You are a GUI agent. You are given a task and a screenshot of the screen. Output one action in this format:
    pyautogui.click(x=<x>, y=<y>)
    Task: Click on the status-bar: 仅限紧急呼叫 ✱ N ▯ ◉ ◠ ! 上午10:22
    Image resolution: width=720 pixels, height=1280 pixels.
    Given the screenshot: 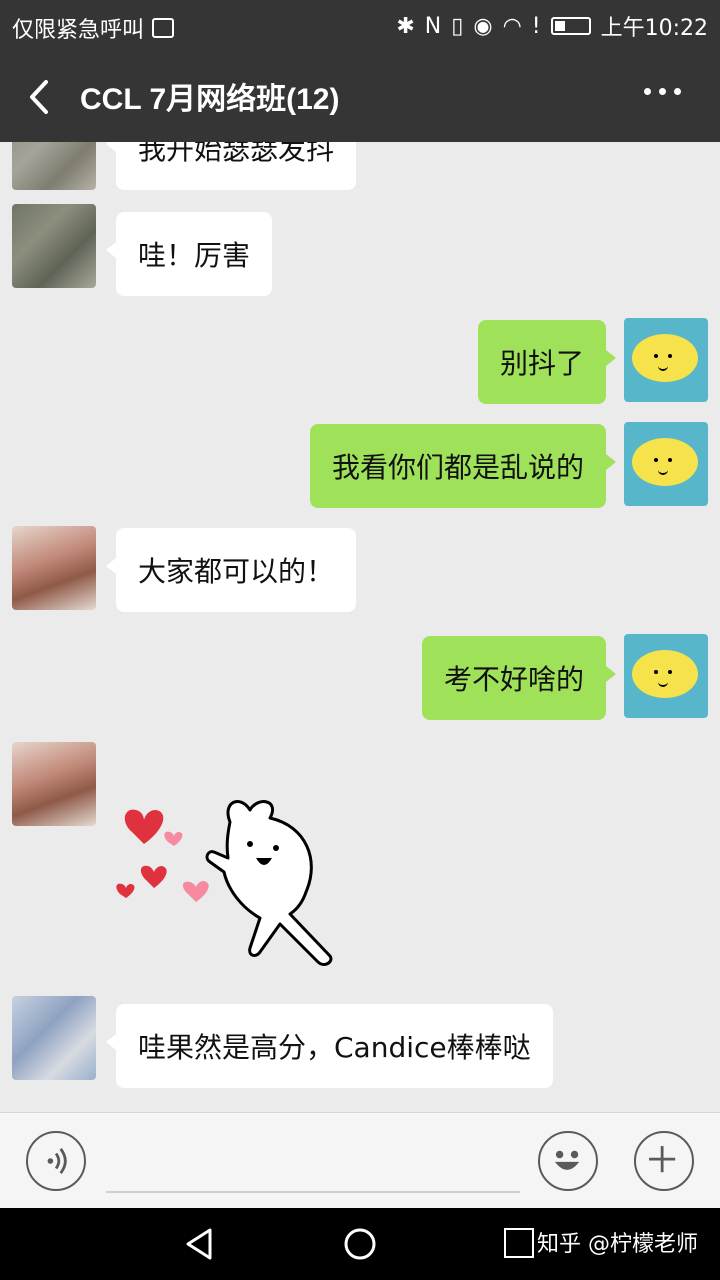 What is the action you would take?
    pyautogui.click(x=360, y=26)
    